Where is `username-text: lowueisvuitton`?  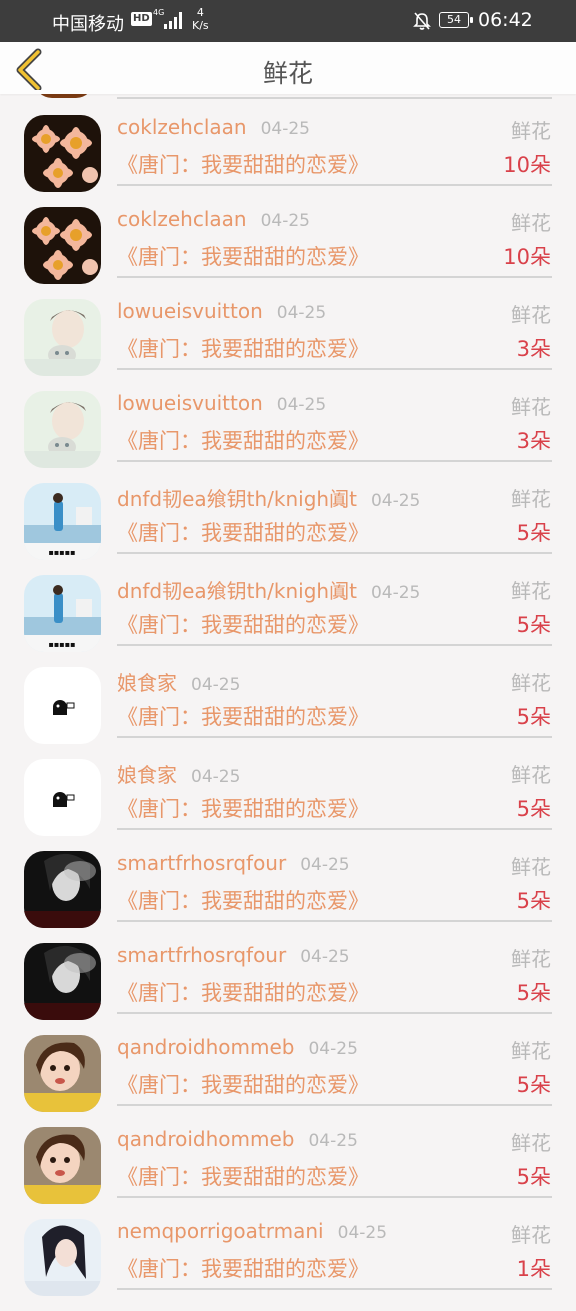
username-text: lowueisvuitton is located at coordinates (190, 403).